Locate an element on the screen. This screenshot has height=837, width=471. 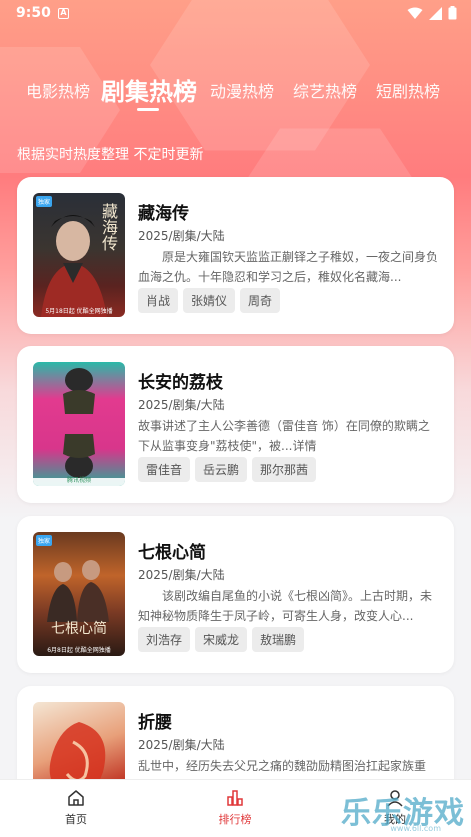
show-poster: 腾讯视频 is located at coordinates (79, 424).